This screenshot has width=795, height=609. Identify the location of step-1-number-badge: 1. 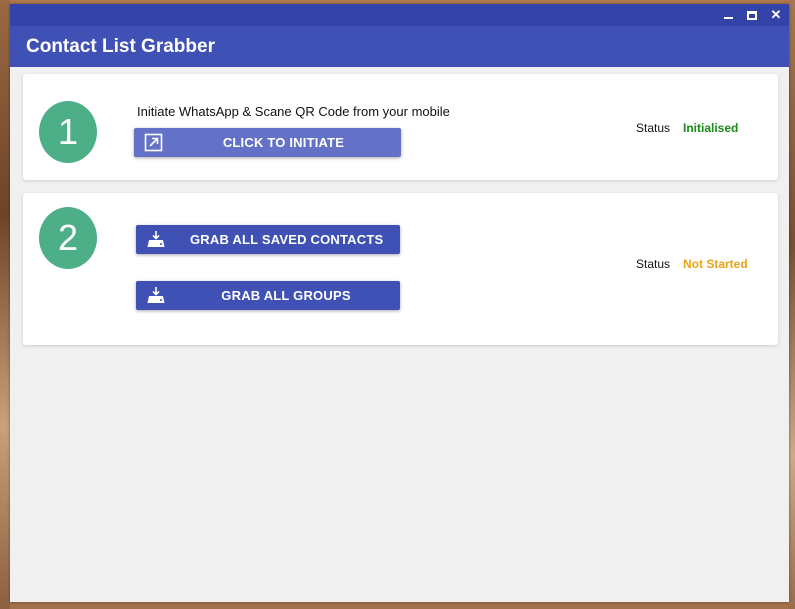
(68, 132).